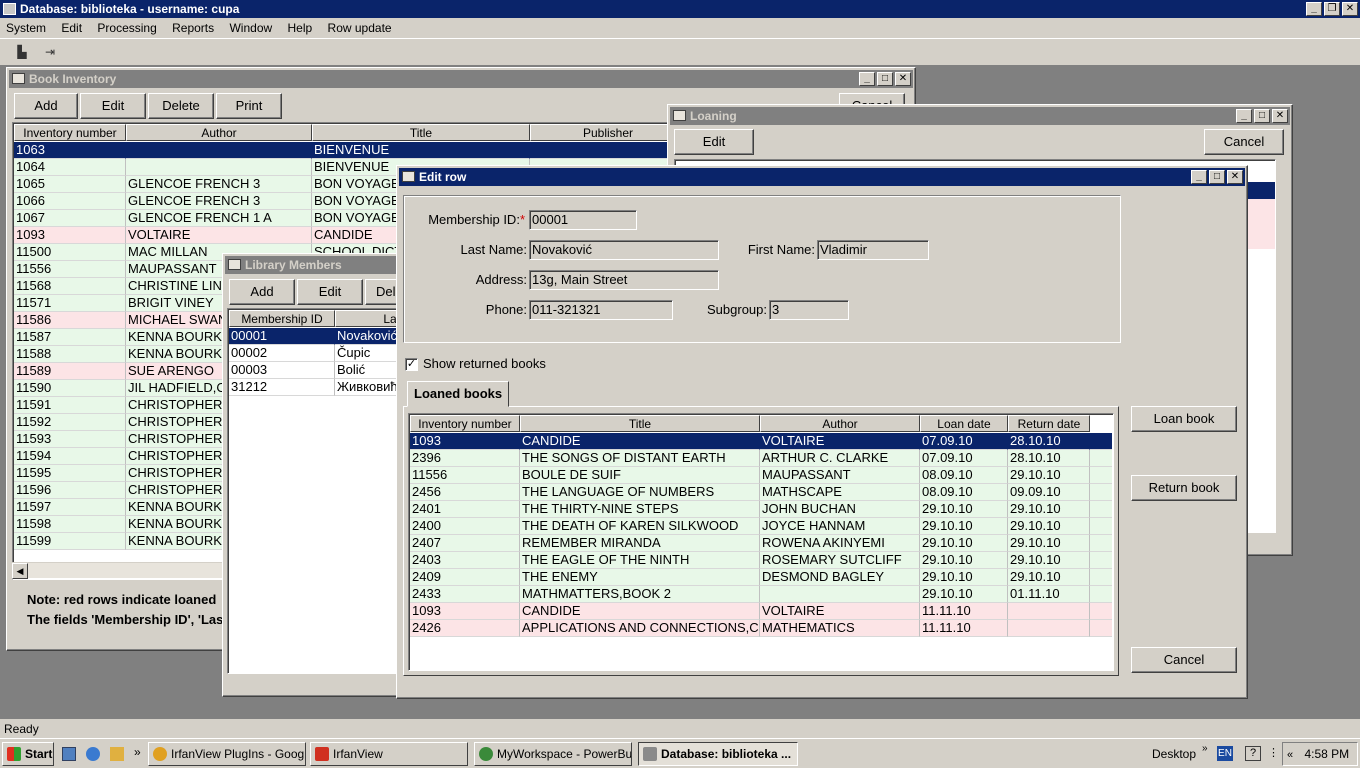 The height and width of the screenshot is (768, 1360). What do you see at coordinates (411, 364) in the screenshot?
I see `show-returned-checkbox: ✓` at bounding box center [411, 364].